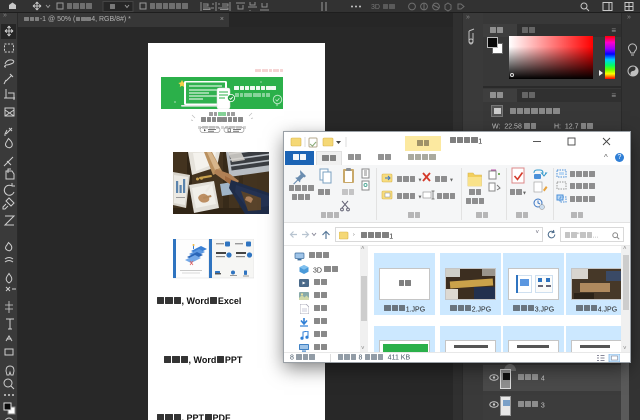  What do you see at coordinates (375, 7) in the screenshot?
I see `svg-text: 3D` at bounding box center [375, 7].